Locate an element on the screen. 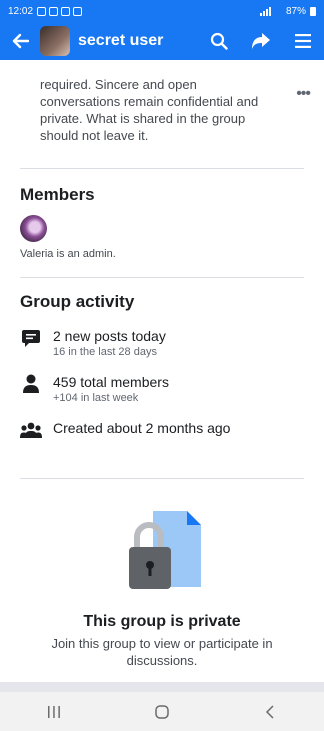  home-button is located at coordinates (162, 711).